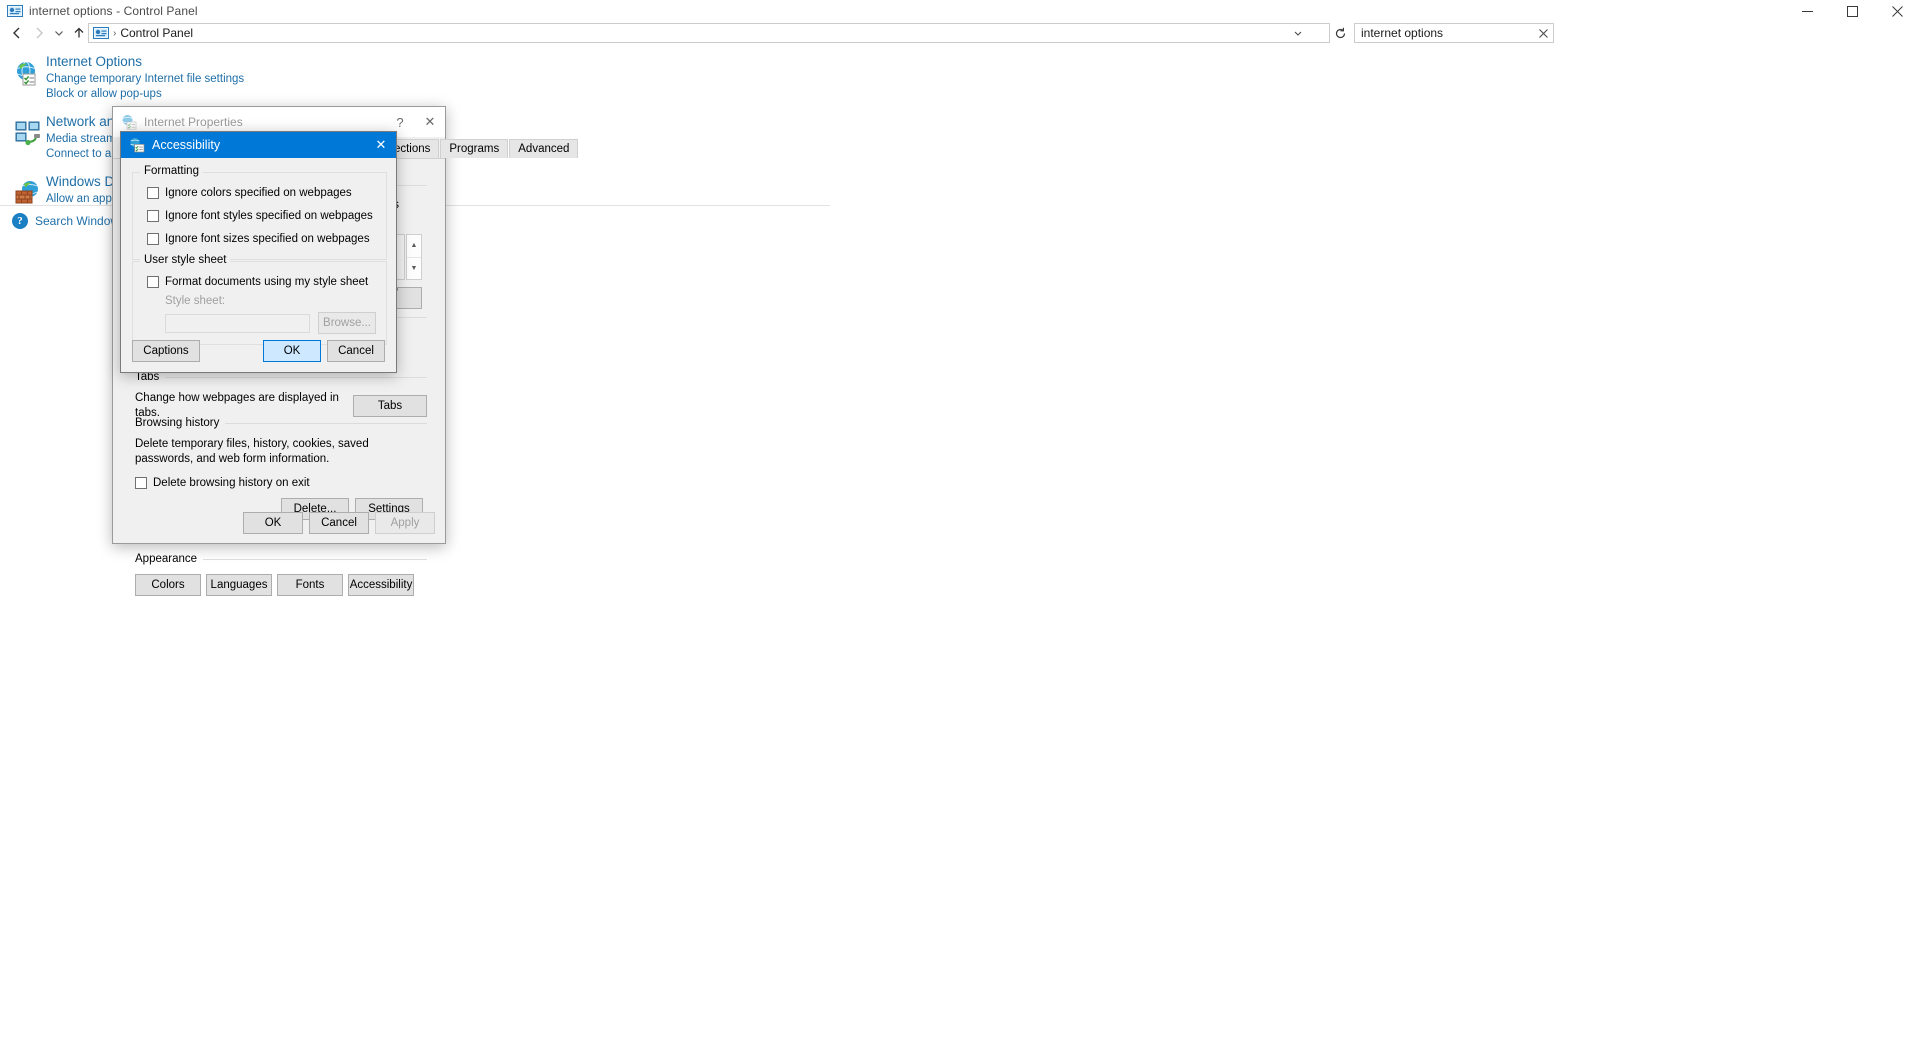 The width and height of the screenshot is (1920, 1049). I want to click on tab-advanced: Advanced, so click(544, 148).